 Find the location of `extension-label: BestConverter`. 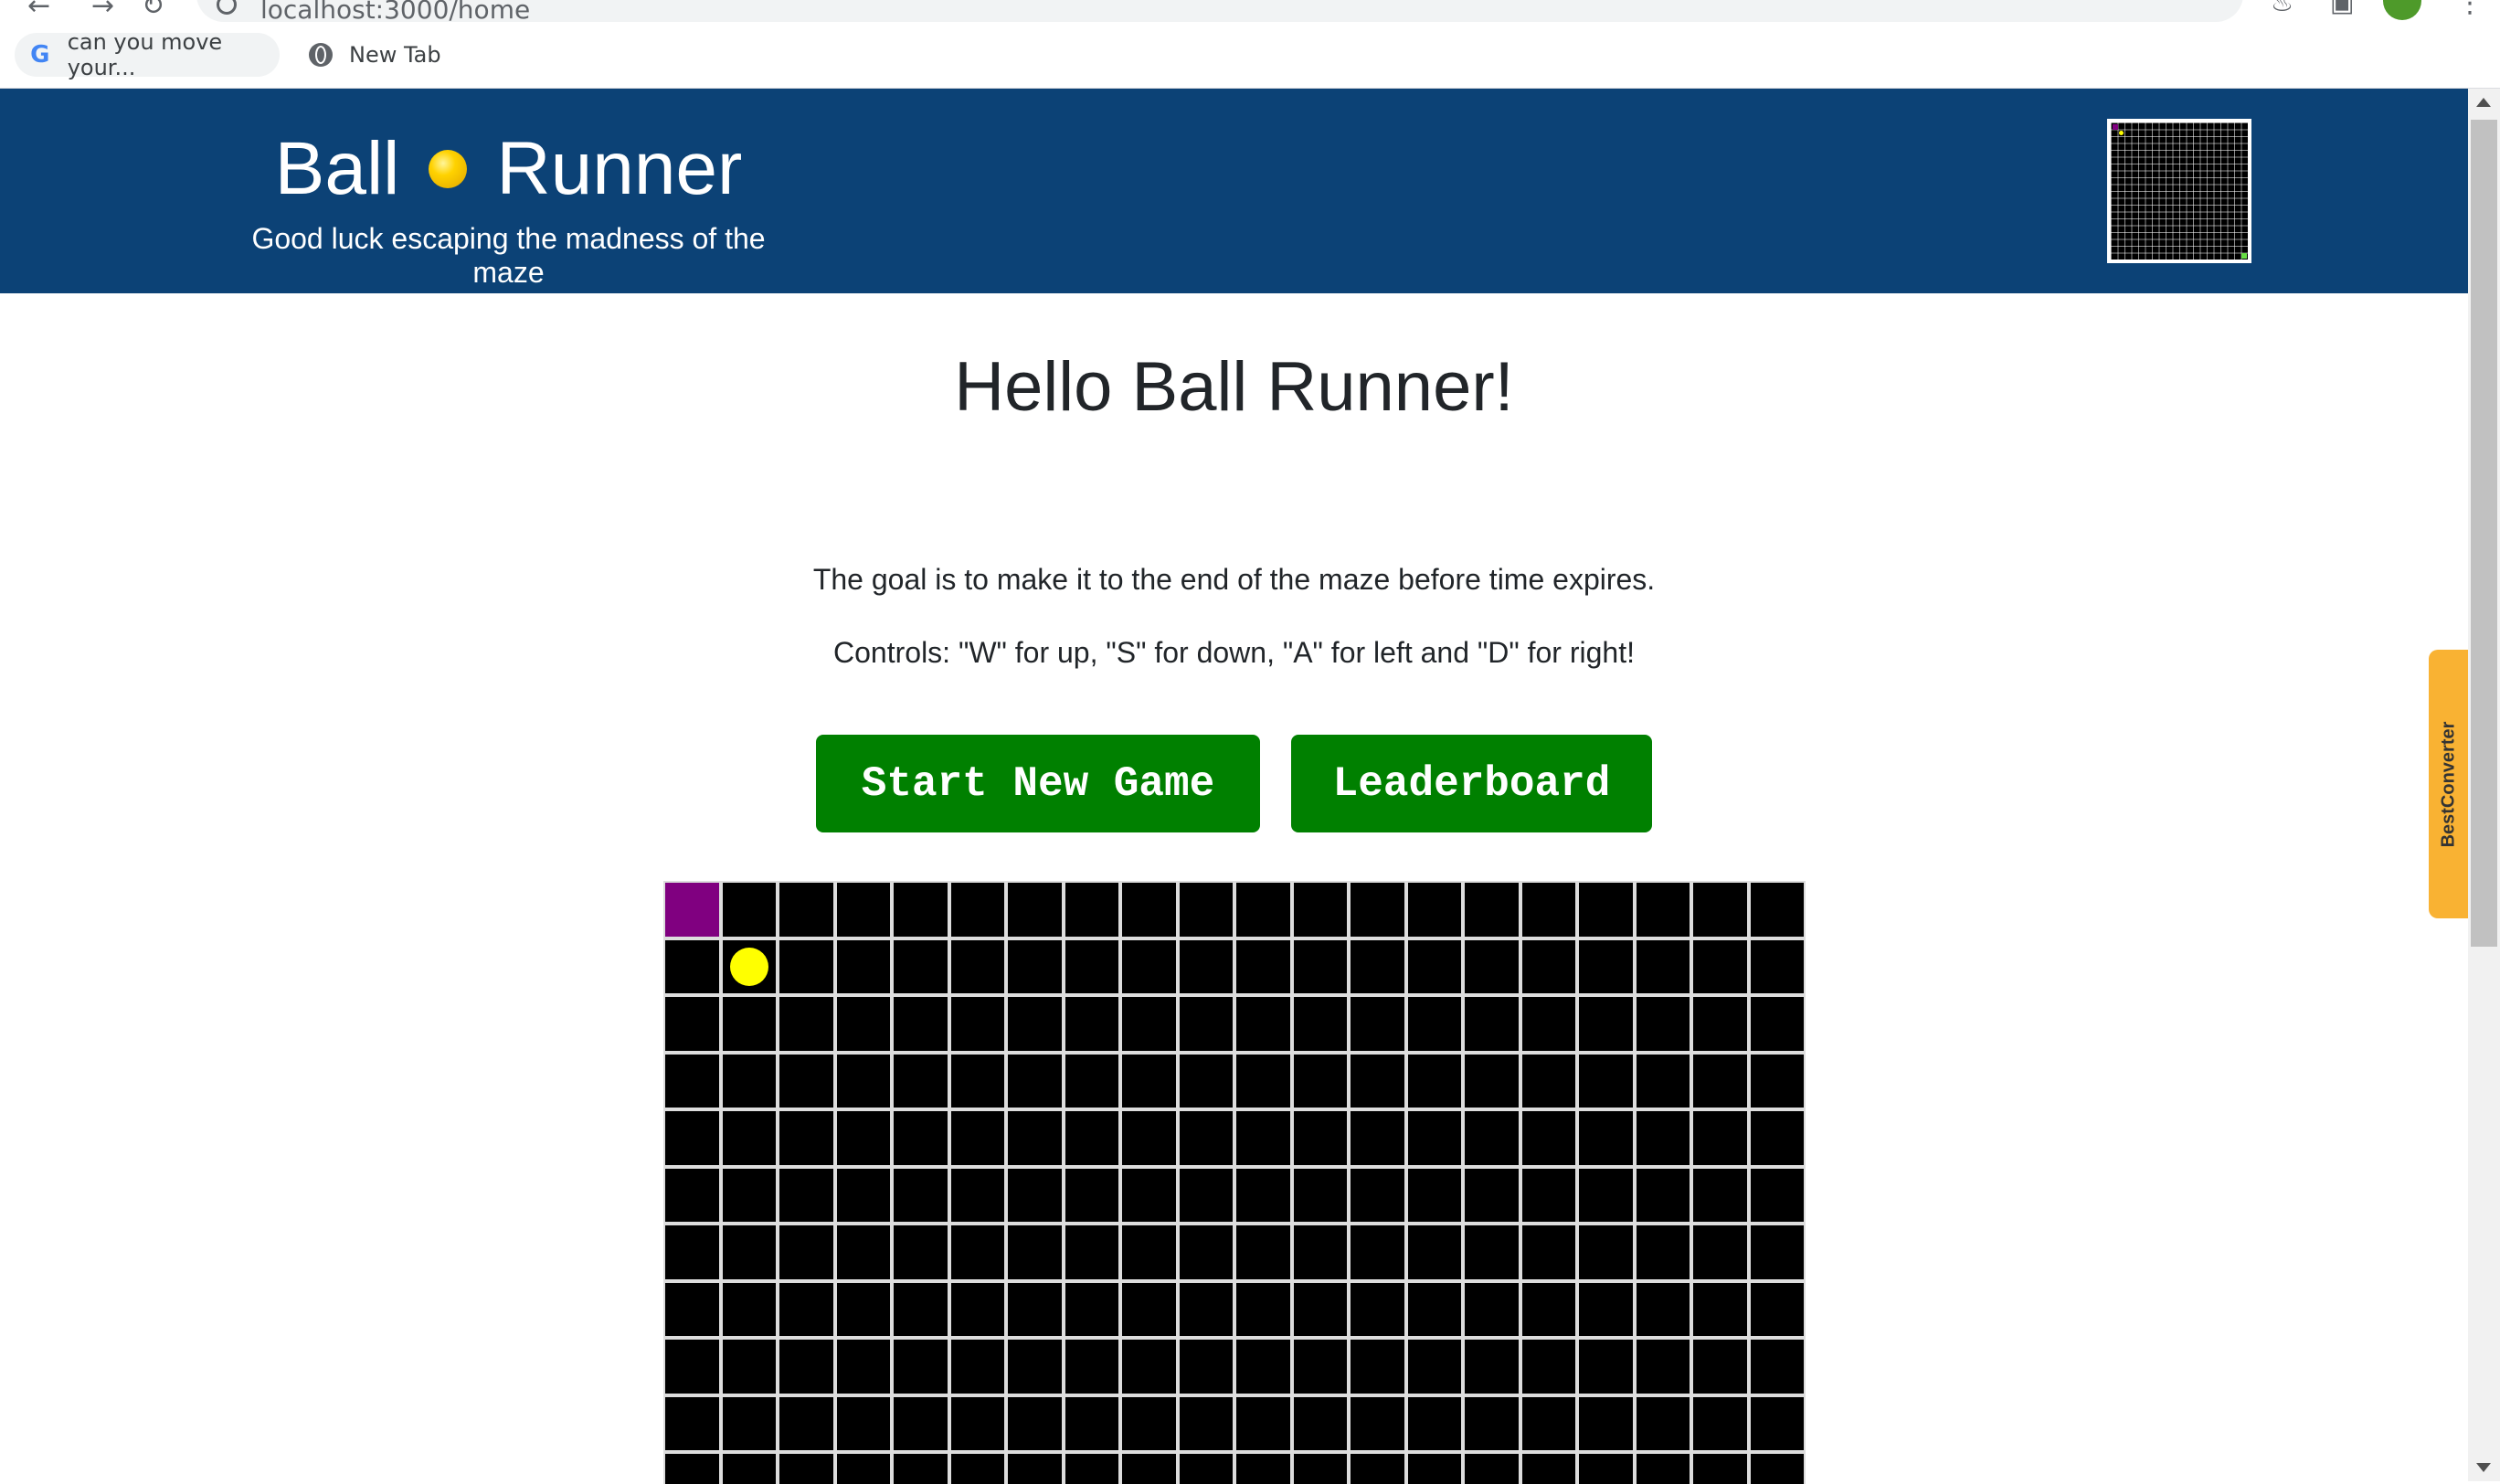

extension-label: BestConverter is located at coordinates (2448, 784).